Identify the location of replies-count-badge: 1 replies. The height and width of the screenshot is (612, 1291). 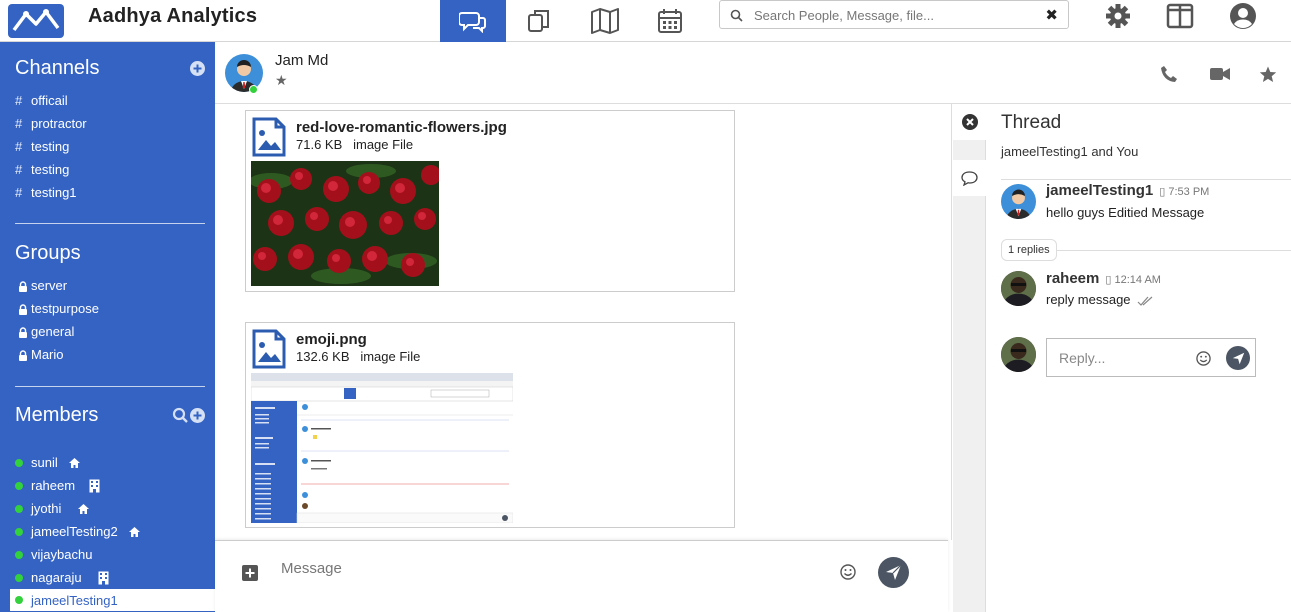
(1029, 250).